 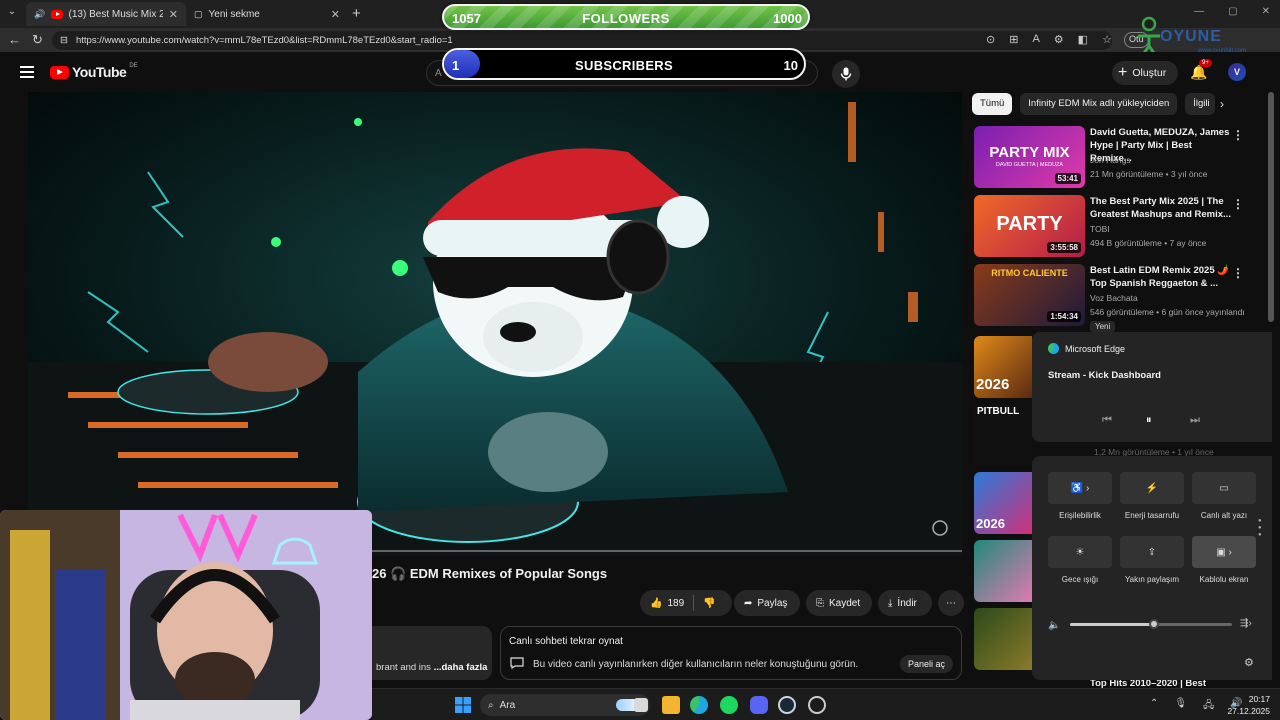 What do you see at coordinates (106, 14) in the screenshot?
I see `tab-youtube: 🔊 (13) Best Music Mix 2026 🎧 E ✕` at bounding box center [106, 14].